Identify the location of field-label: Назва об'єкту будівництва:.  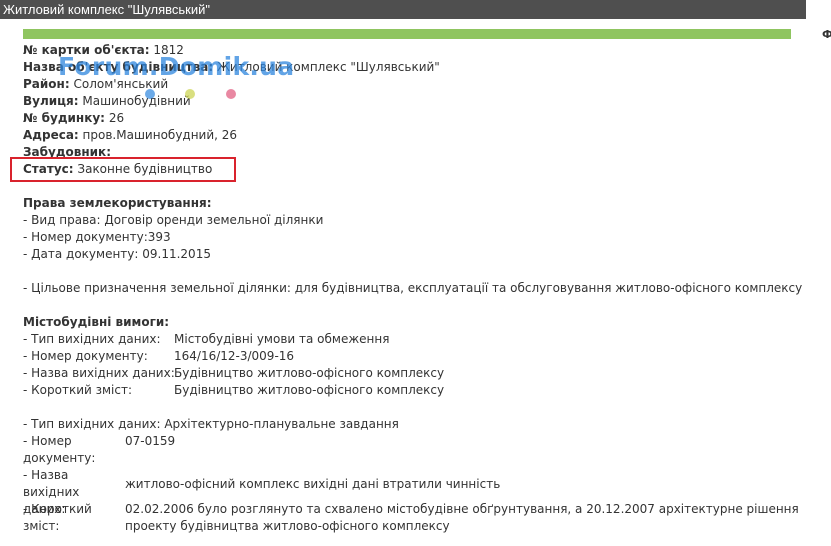
(118, 67).